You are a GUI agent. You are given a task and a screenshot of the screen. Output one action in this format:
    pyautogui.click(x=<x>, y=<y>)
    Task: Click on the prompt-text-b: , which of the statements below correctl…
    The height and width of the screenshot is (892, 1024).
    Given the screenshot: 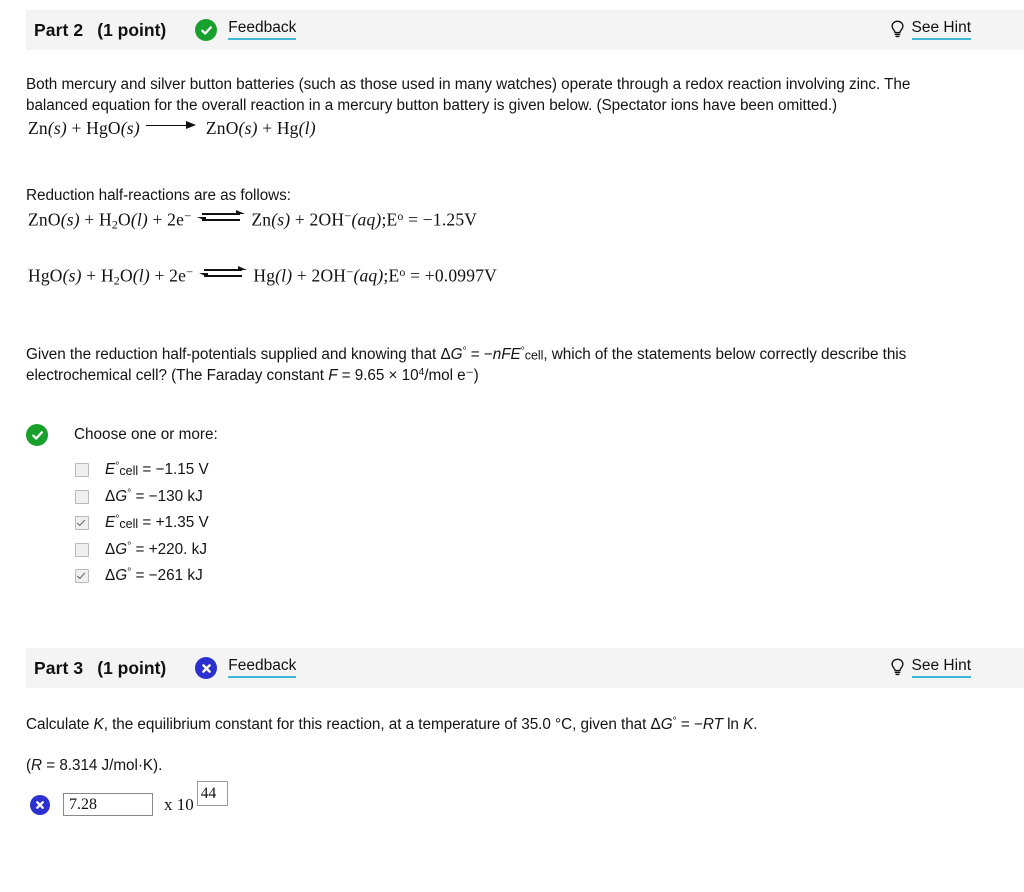 What is the action you would take?
    pyautogui.click(x=725, y=355)
    